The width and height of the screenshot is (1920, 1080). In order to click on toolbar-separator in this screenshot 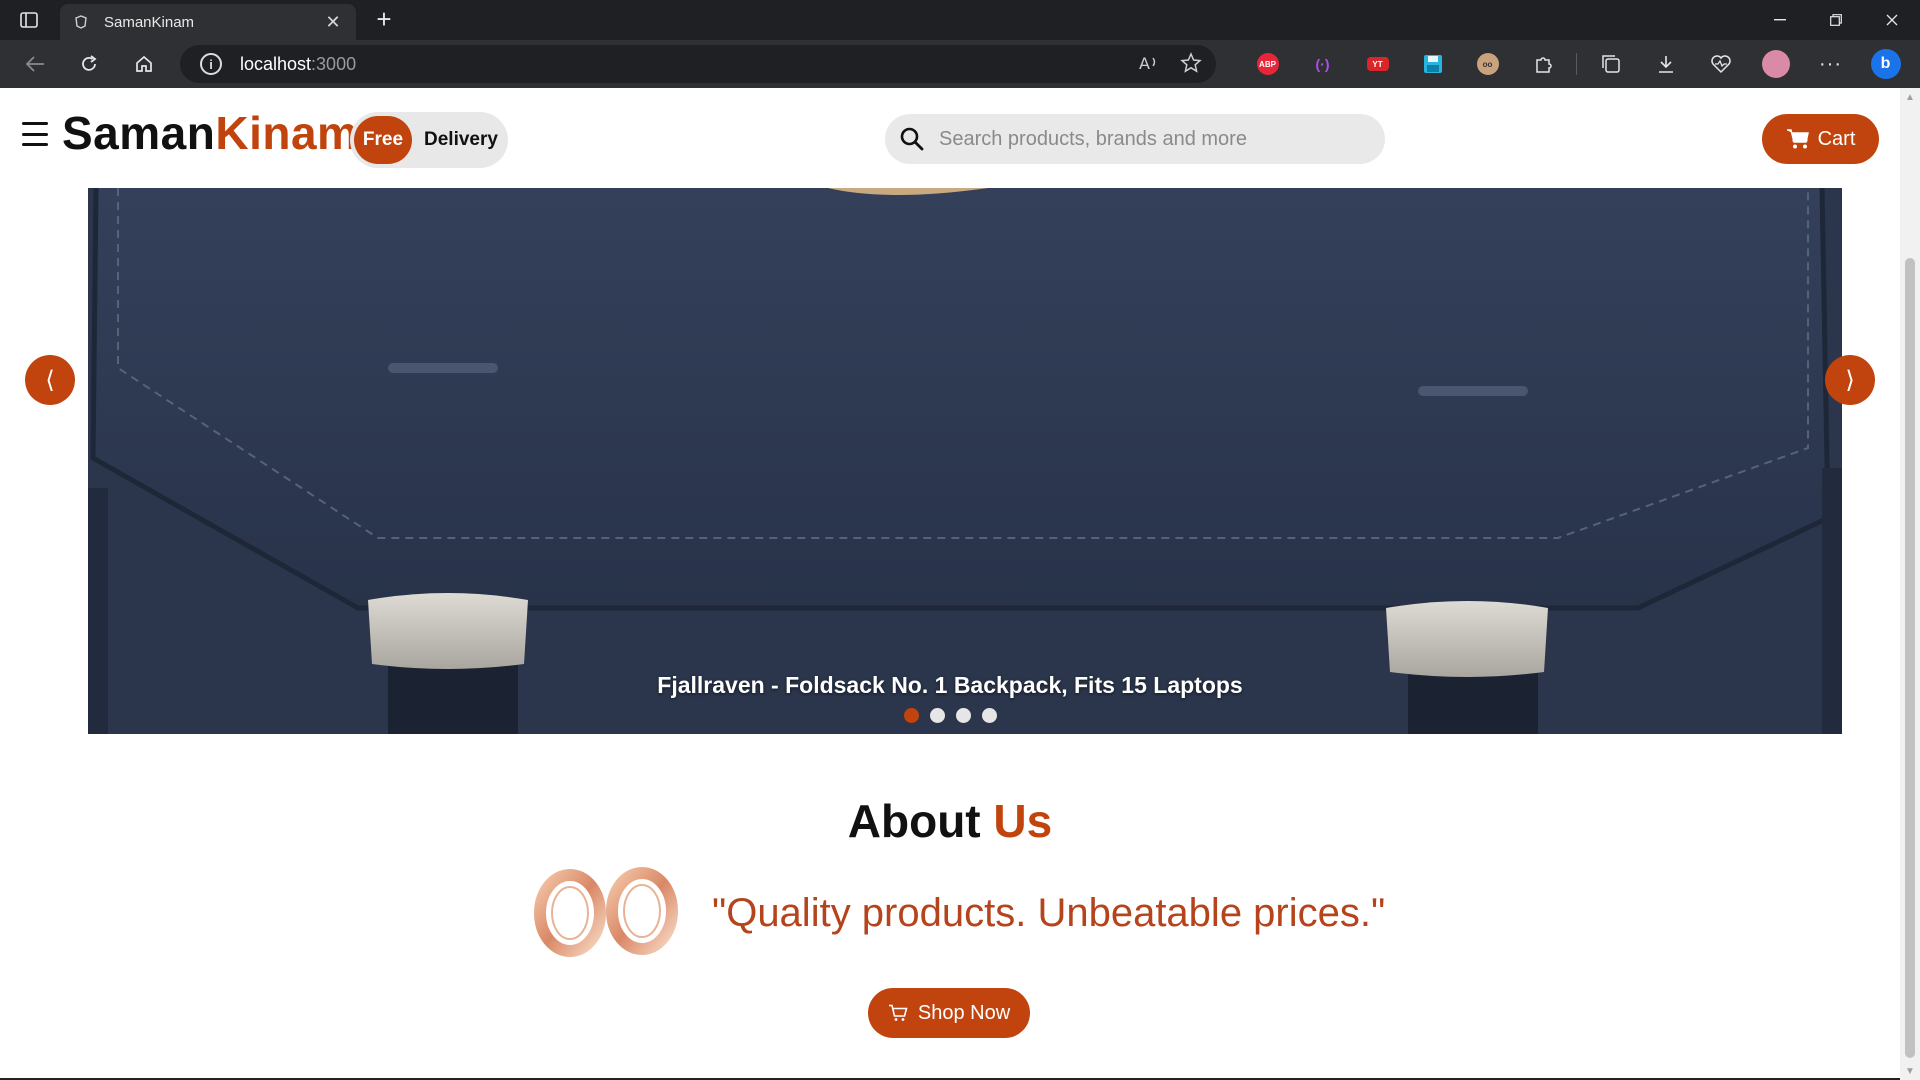, I will do `click(1576, 64)`.